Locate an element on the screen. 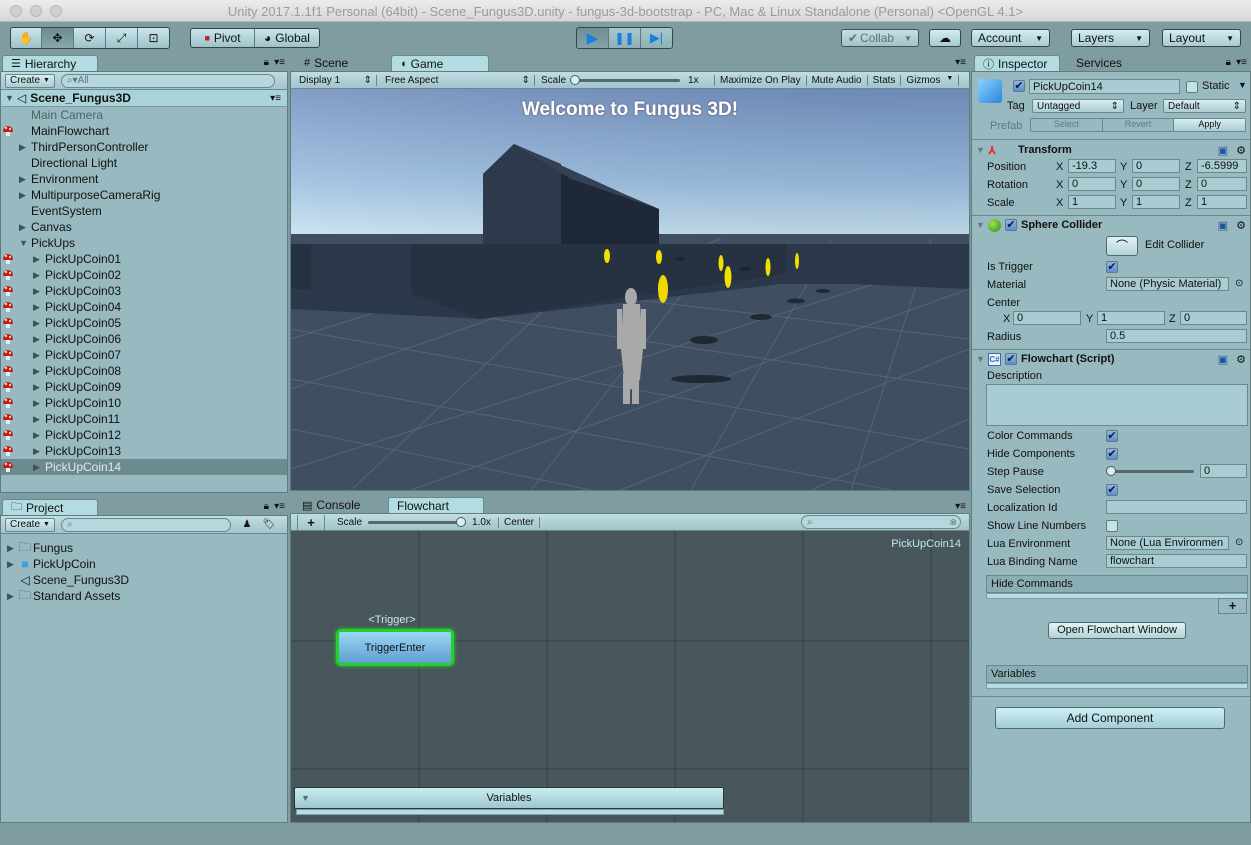  rotate-tool-button: ⟳ is located at coordinates (90, 38).